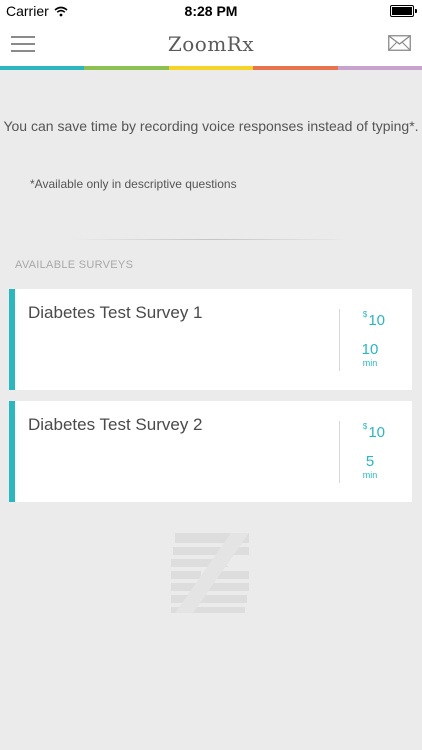 This screenshot has height=750, width=422. What do you see at coordinates (74, 265) in the screenshot?
I see `available-surveys-header: AVAILABLE SURVEYS` at bounding box center [74, 265].